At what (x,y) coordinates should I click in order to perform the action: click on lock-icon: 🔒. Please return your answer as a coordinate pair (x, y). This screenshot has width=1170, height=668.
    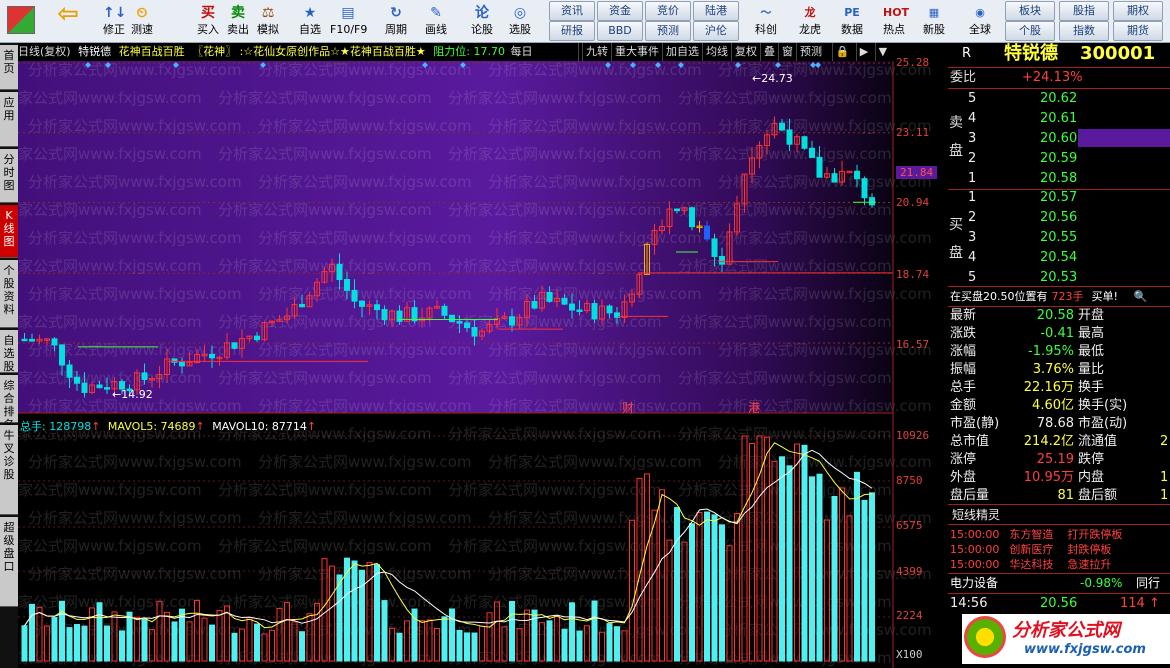
    Looking at the image, I should click on (842, 52).